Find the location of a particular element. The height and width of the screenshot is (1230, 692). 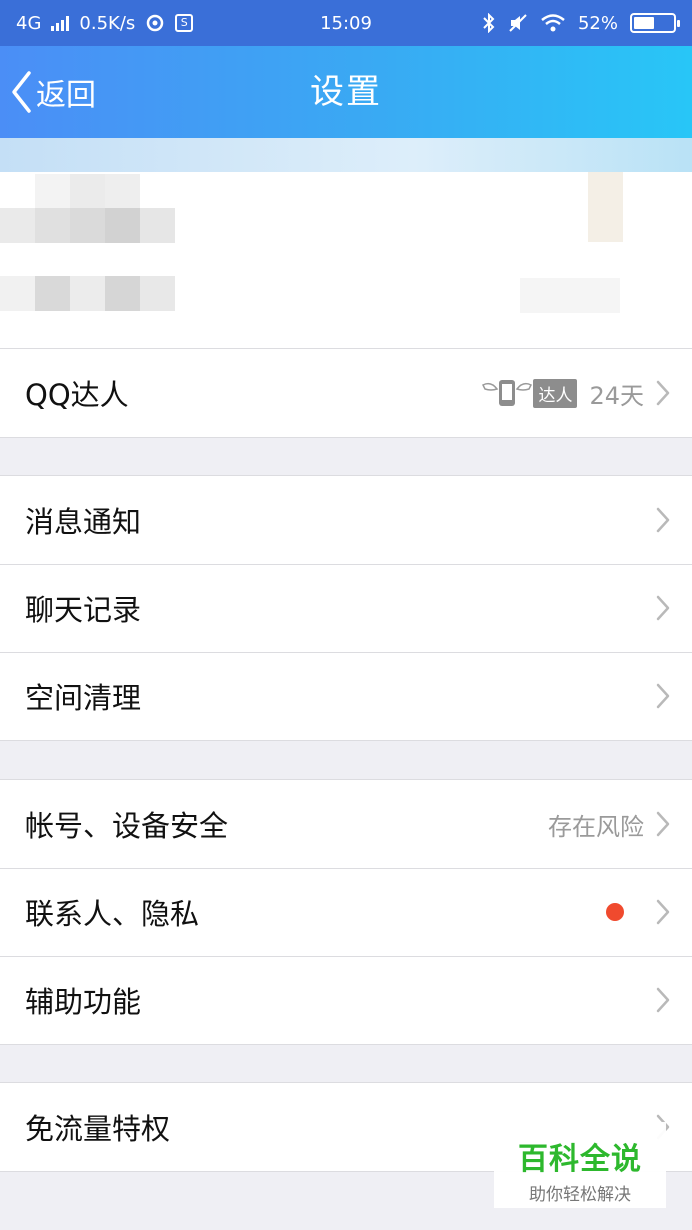

watermark-main: 百科全说 is located at coordinates (580, 1159).